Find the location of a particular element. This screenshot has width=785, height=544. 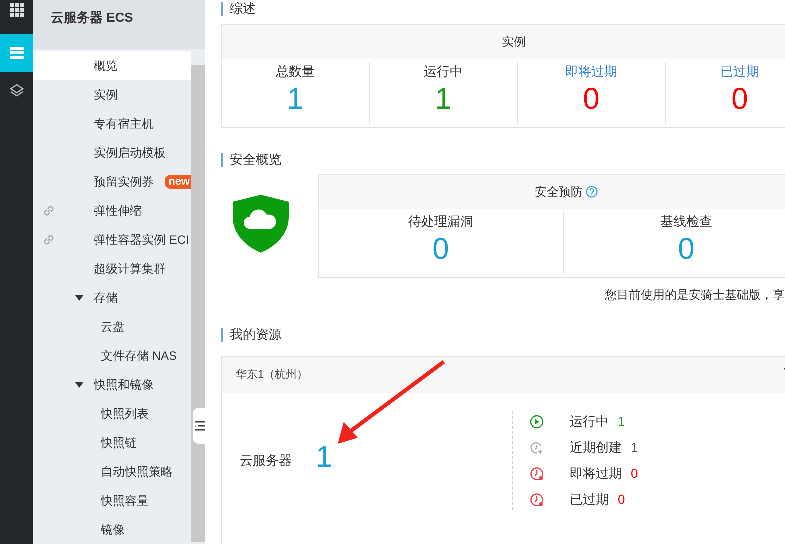

sidebar-item: 镜像 is located at coordinates (112, 529).